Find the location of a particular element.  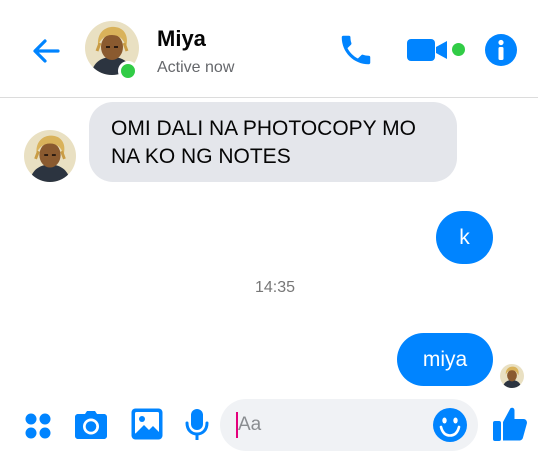

apps-grid-icon is located at coordinates (38, 426).